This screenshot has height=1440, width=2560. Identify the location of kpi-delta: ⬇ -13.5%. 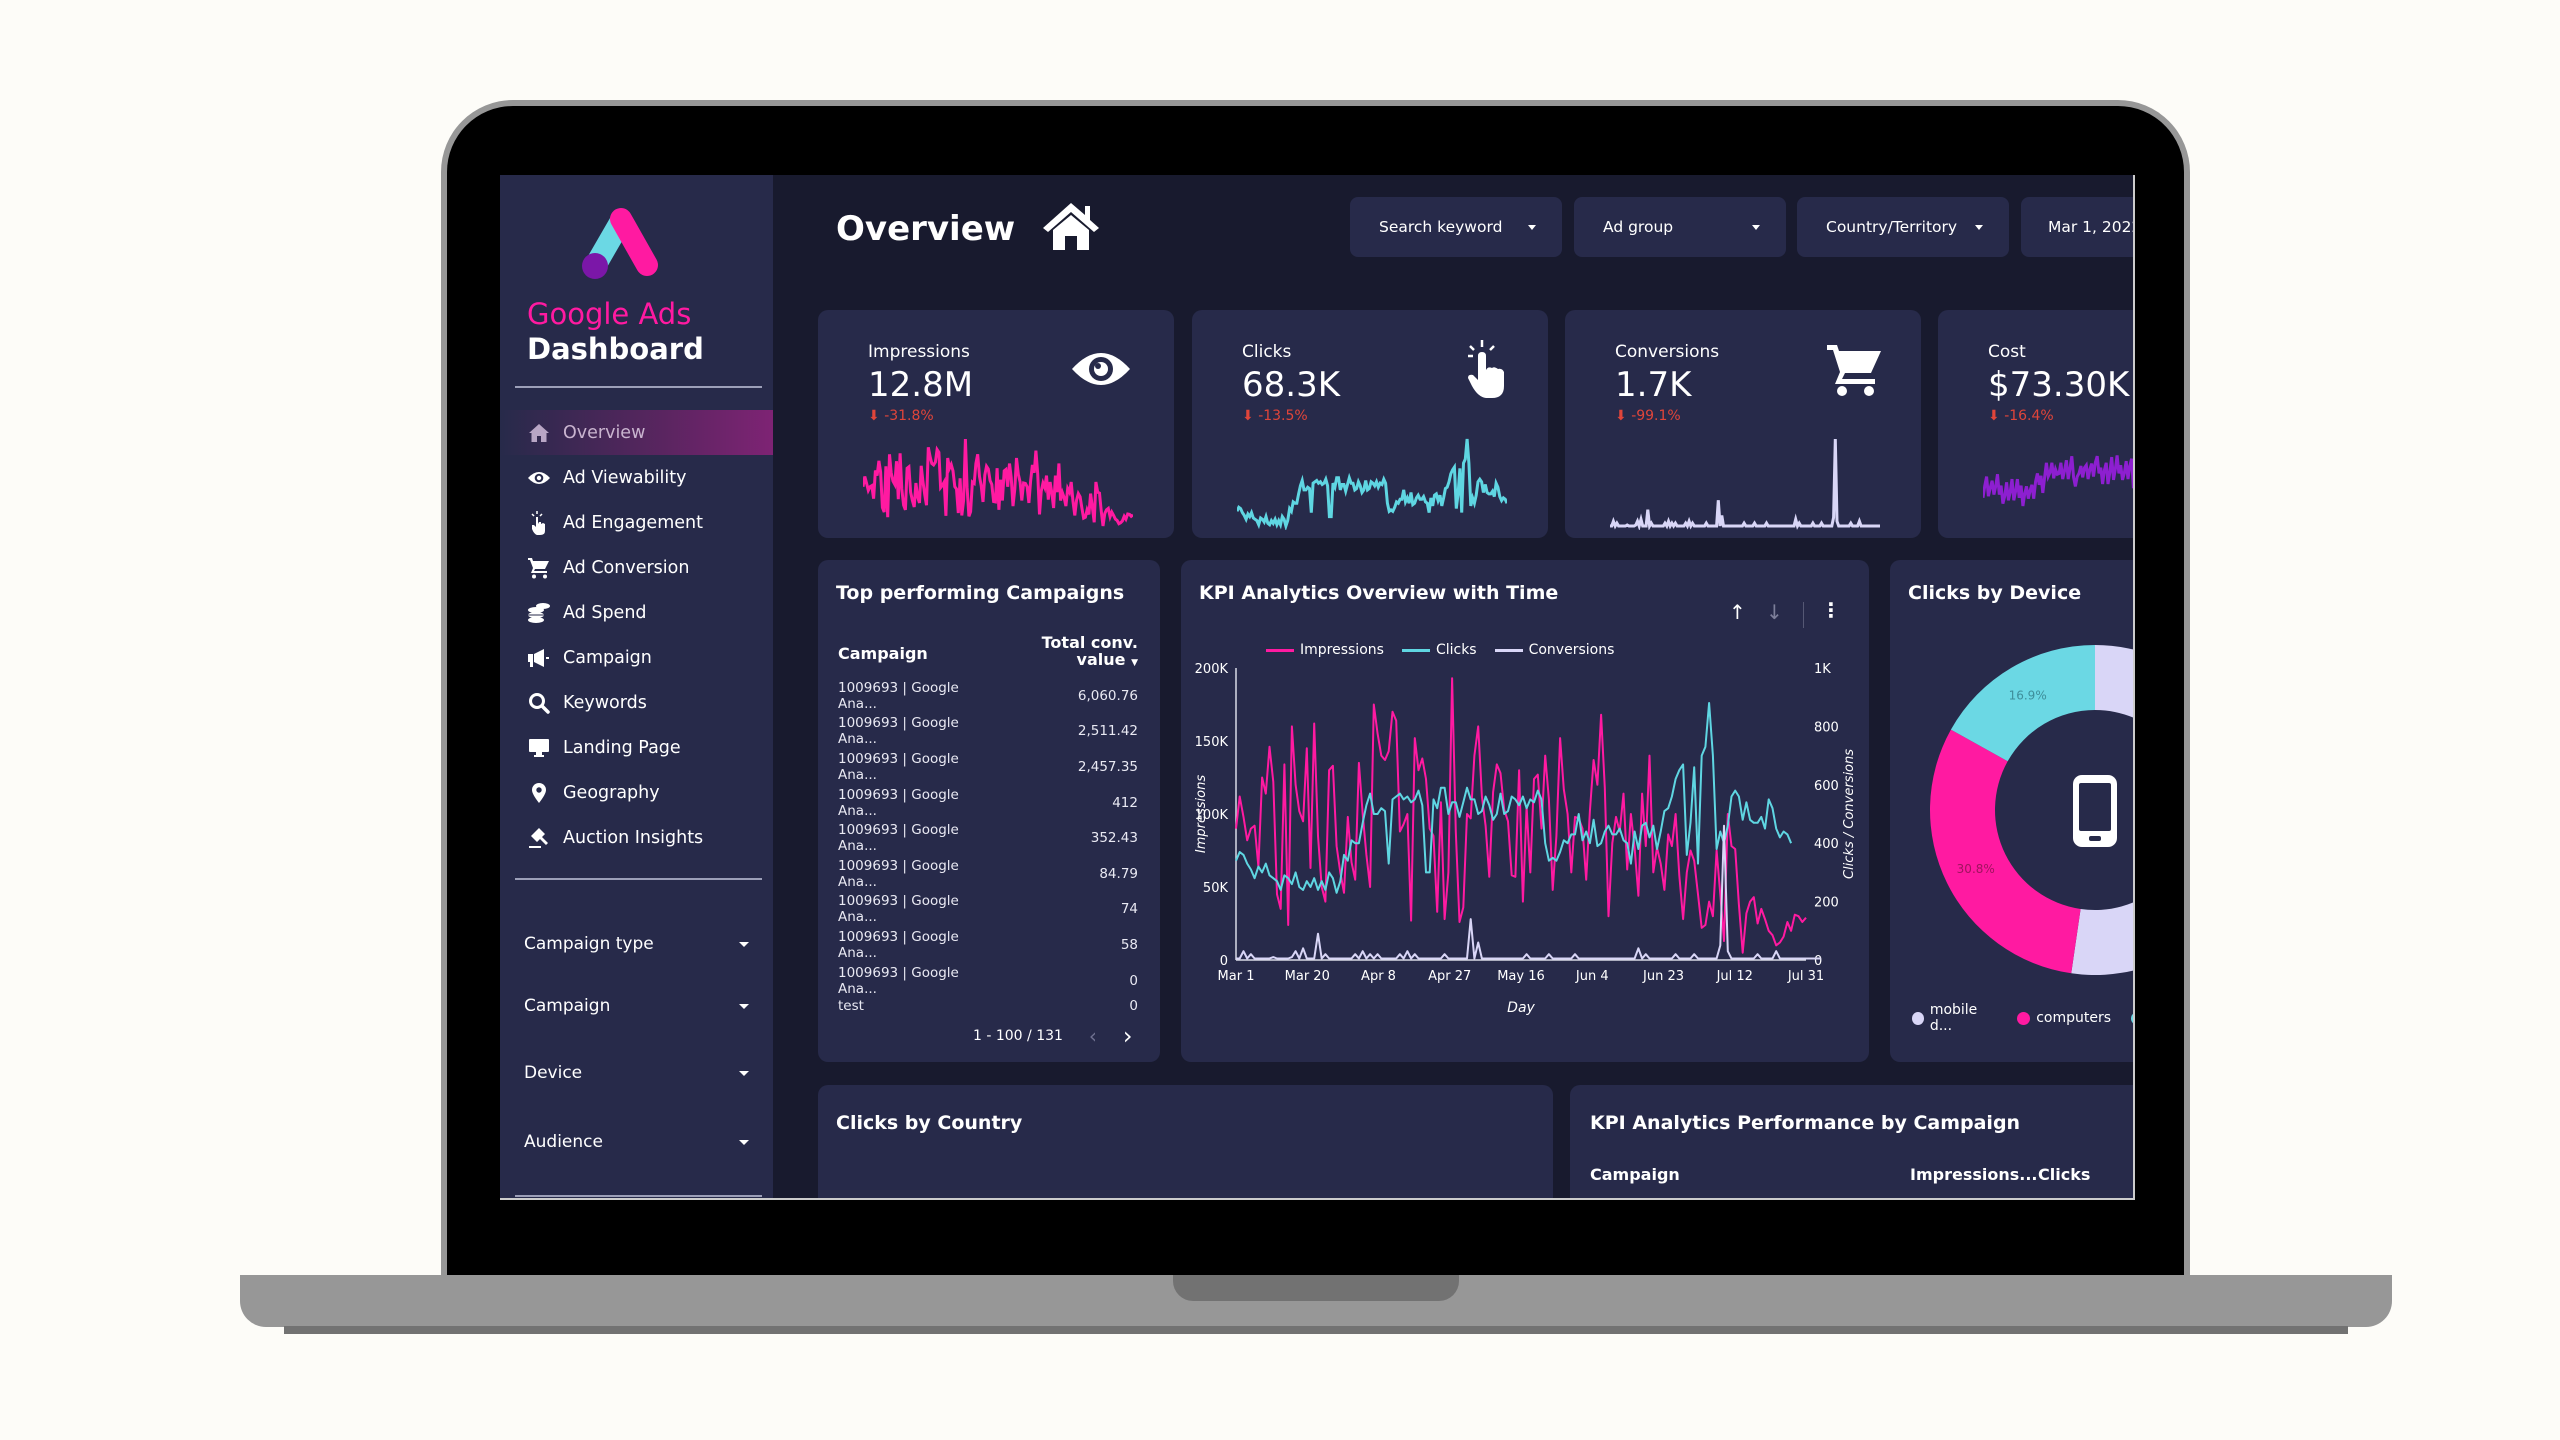
(1275, 416).